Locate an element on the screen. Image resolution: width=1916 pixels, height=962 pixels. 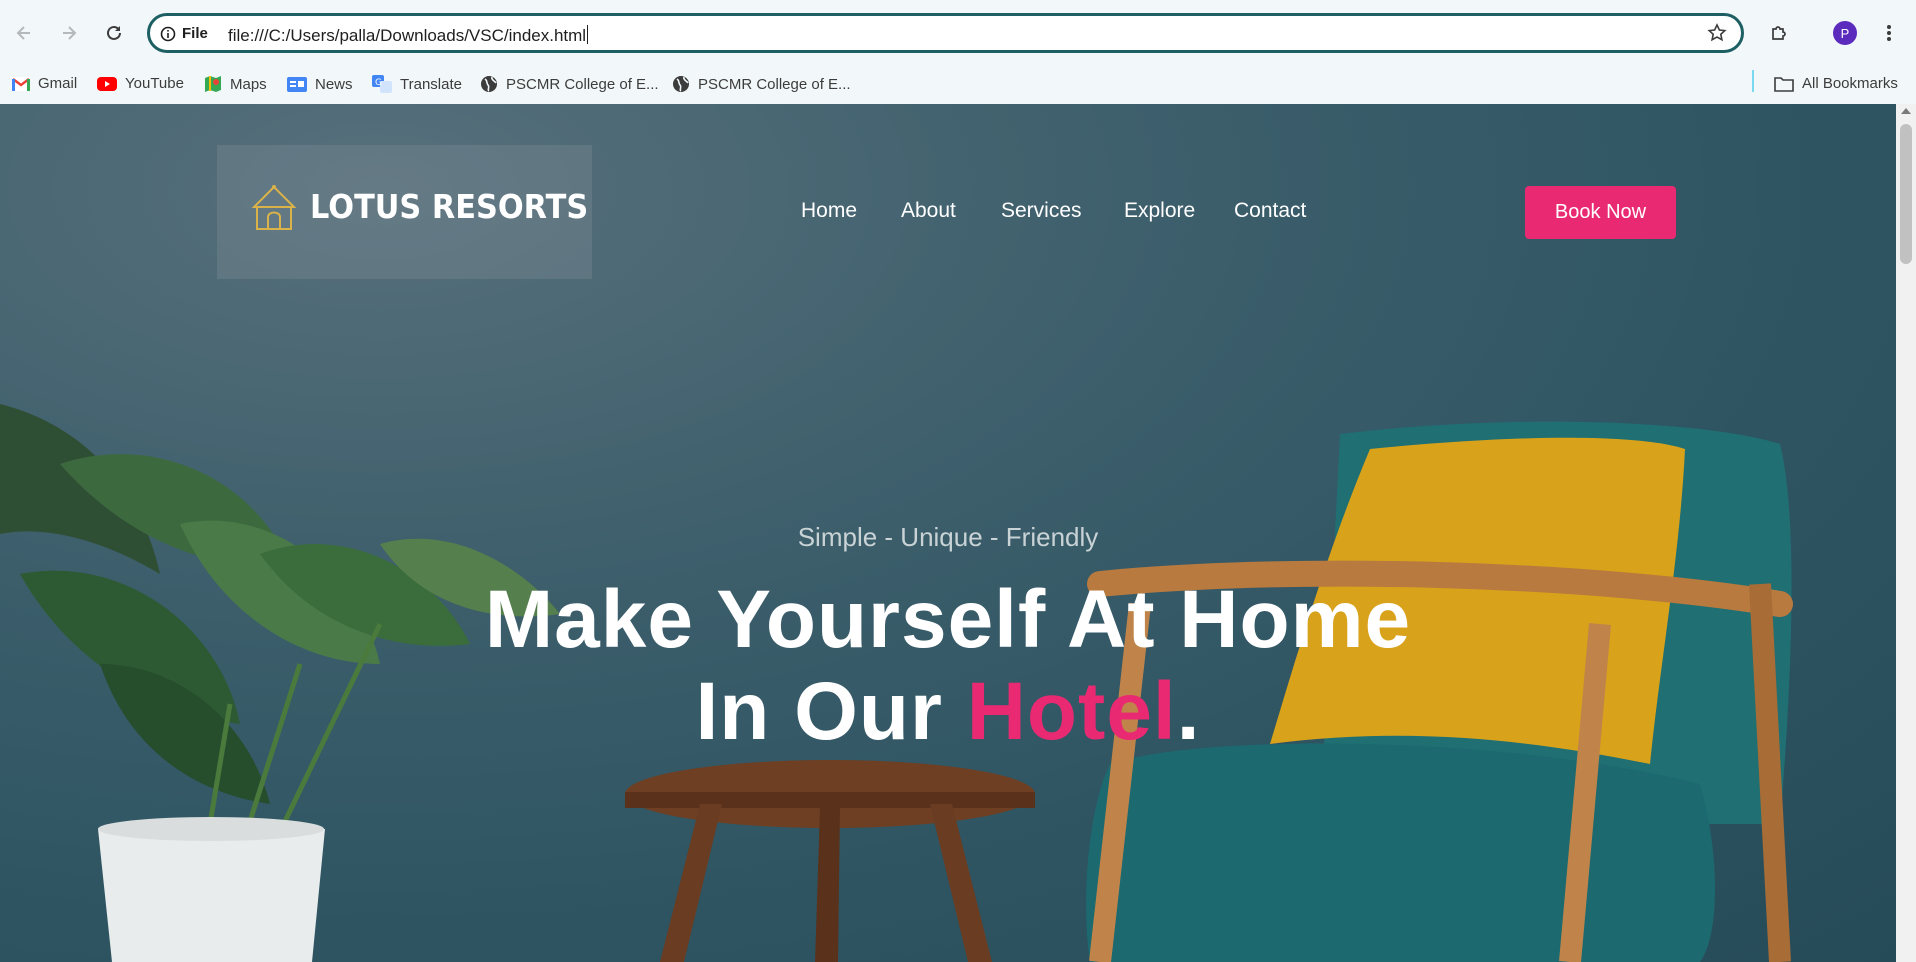
nav-link-services: Services is located at coordinates (1041, 211).